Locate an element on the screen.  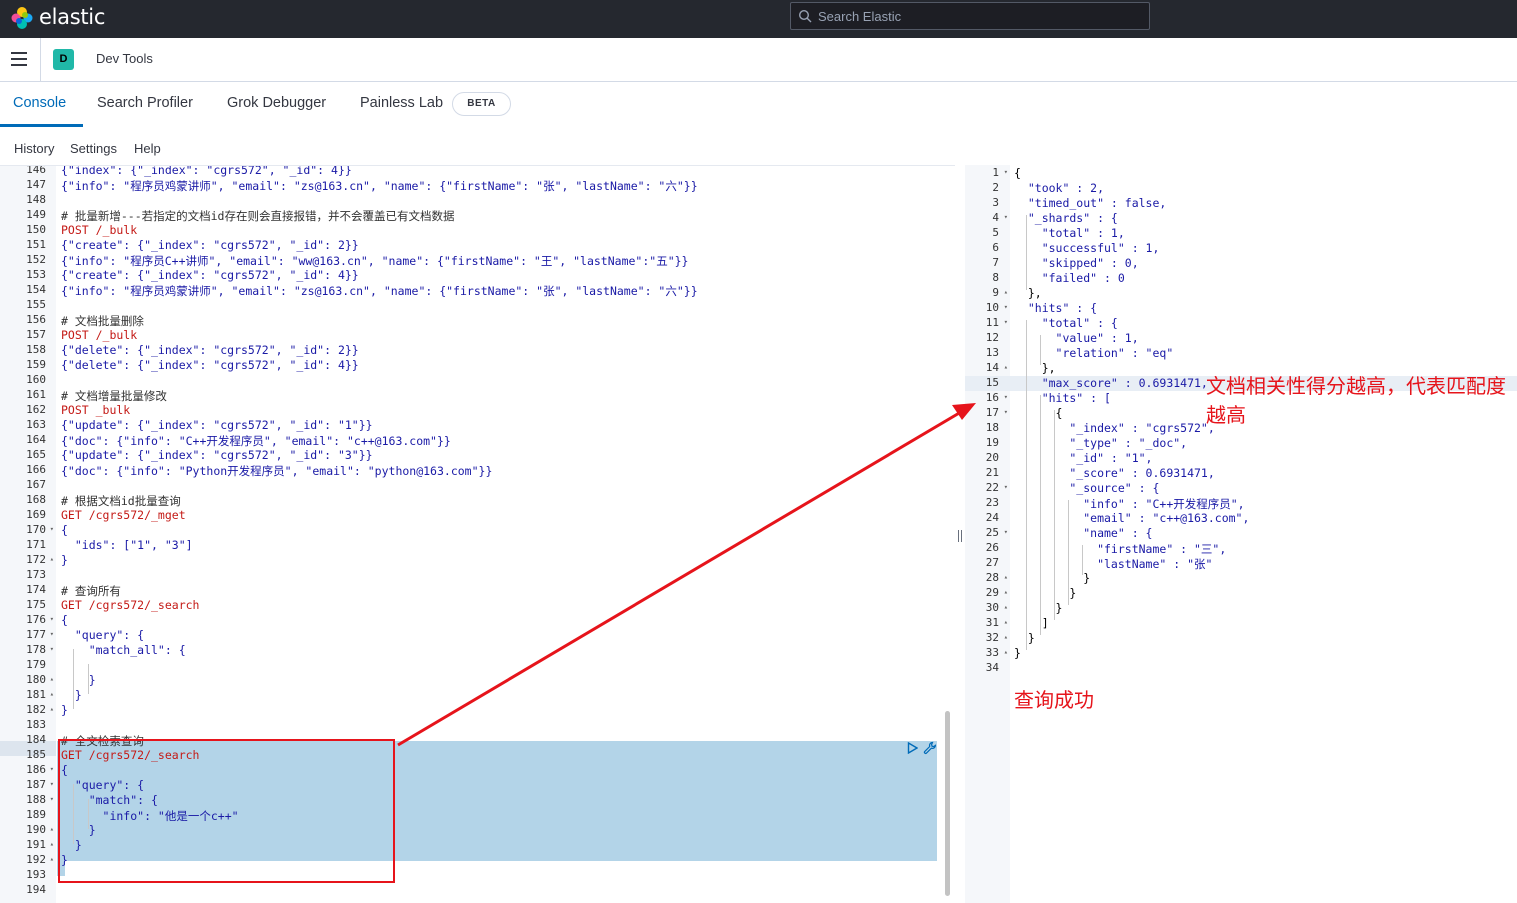
play-icon is located at coordinates (912, 748).